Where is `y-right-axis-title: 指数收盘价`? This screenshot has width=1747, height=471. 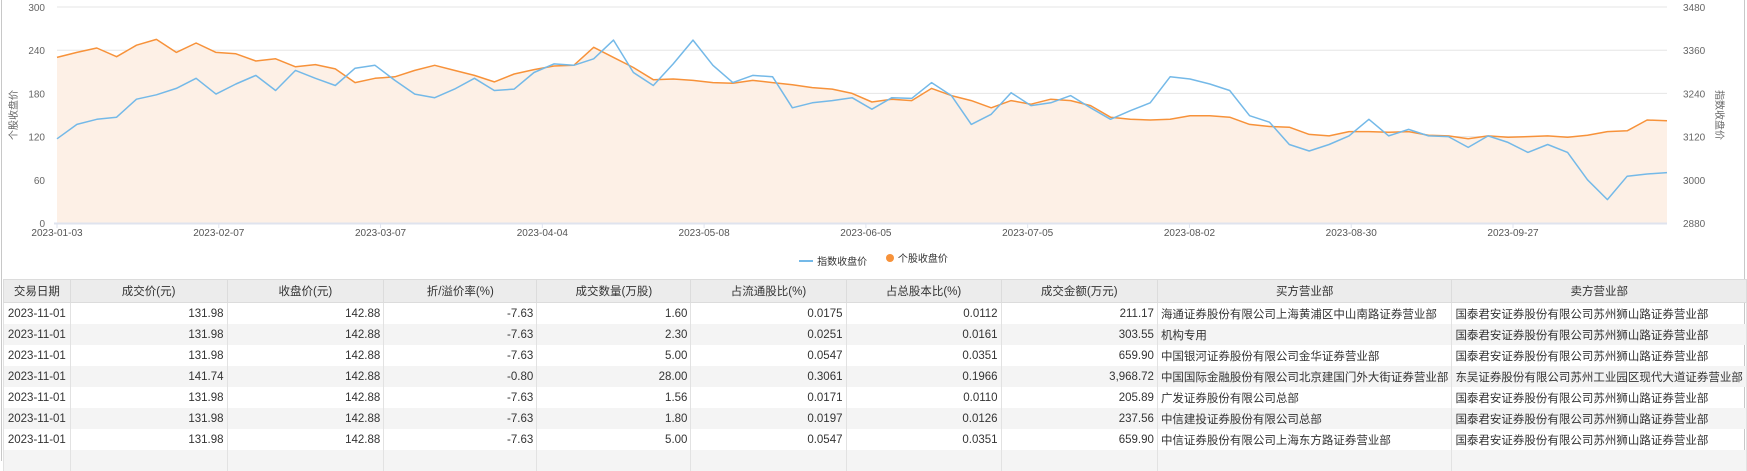
y-right-axis-title: 指数收盘价 is located at coordinates (1719, 115).